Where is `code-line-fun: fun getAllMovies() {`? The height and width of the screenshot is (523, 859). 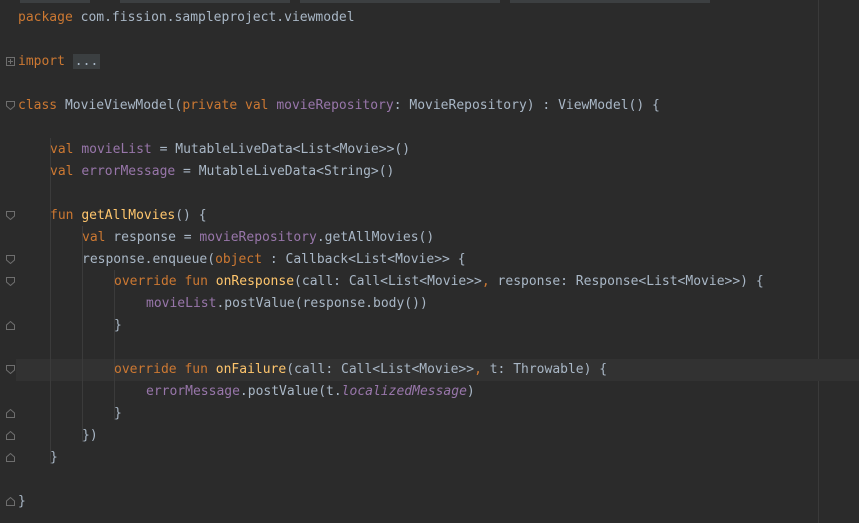 code-line-fun: fun getAllMovies() { is located at coordinates (128, 216).